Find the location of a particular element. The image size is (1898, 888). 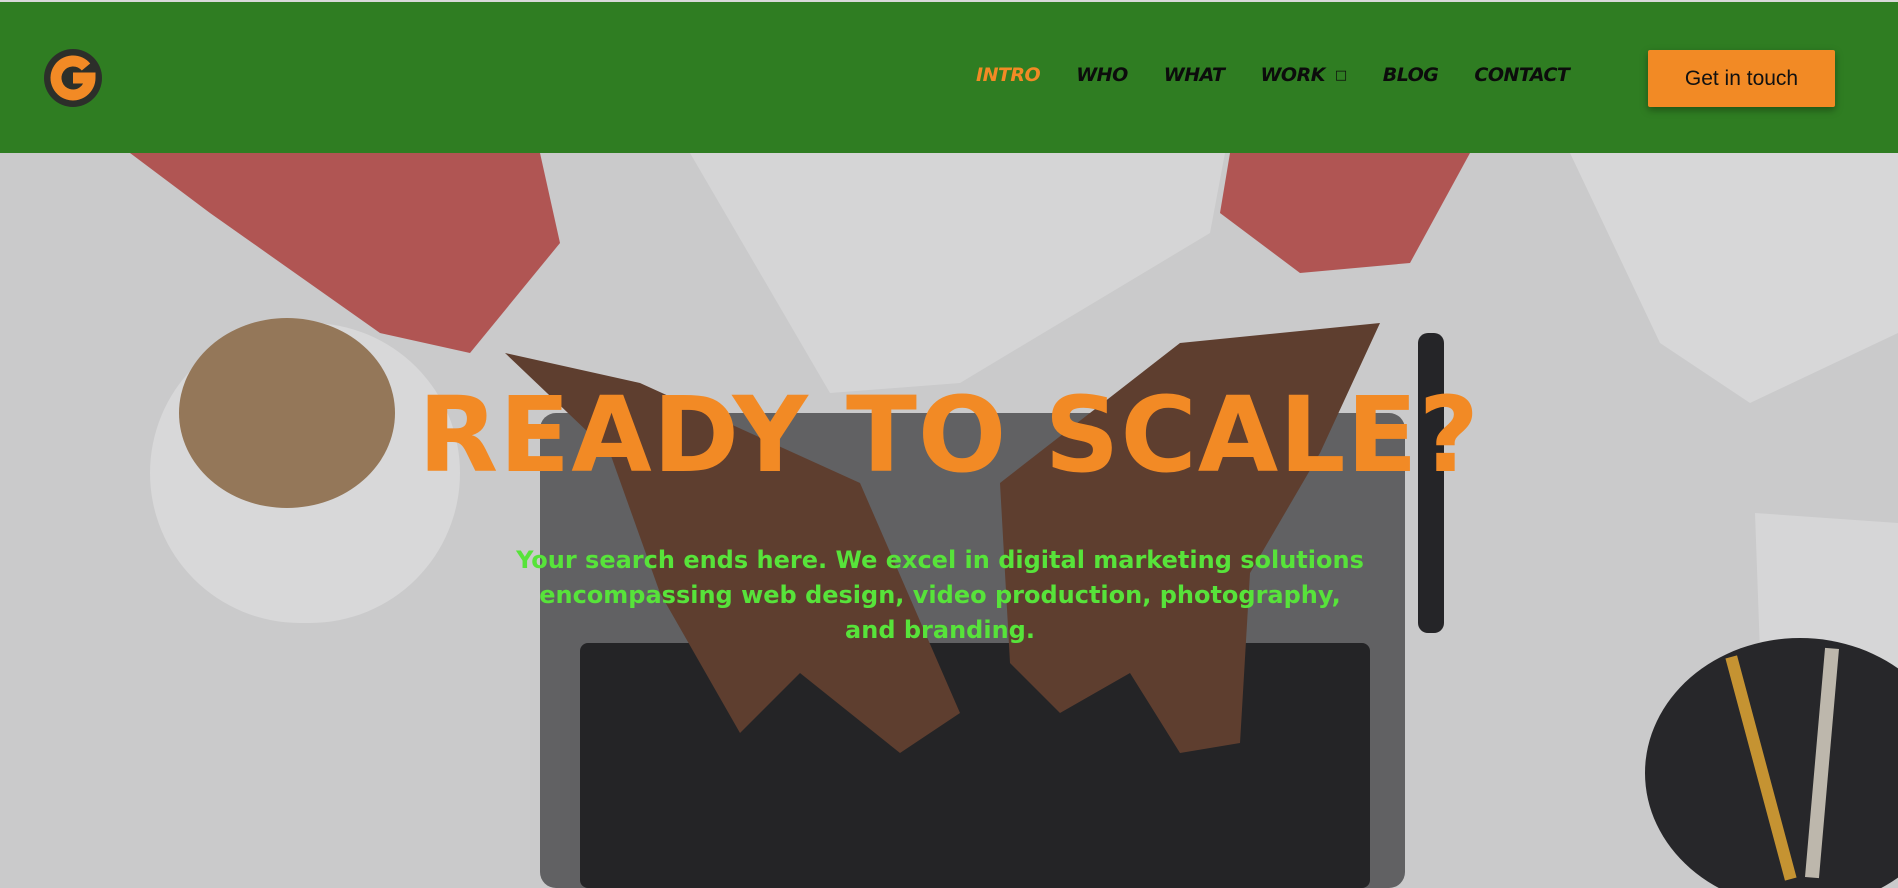

nav-item-work: WORK □ is located at coordinates (1303, 75).